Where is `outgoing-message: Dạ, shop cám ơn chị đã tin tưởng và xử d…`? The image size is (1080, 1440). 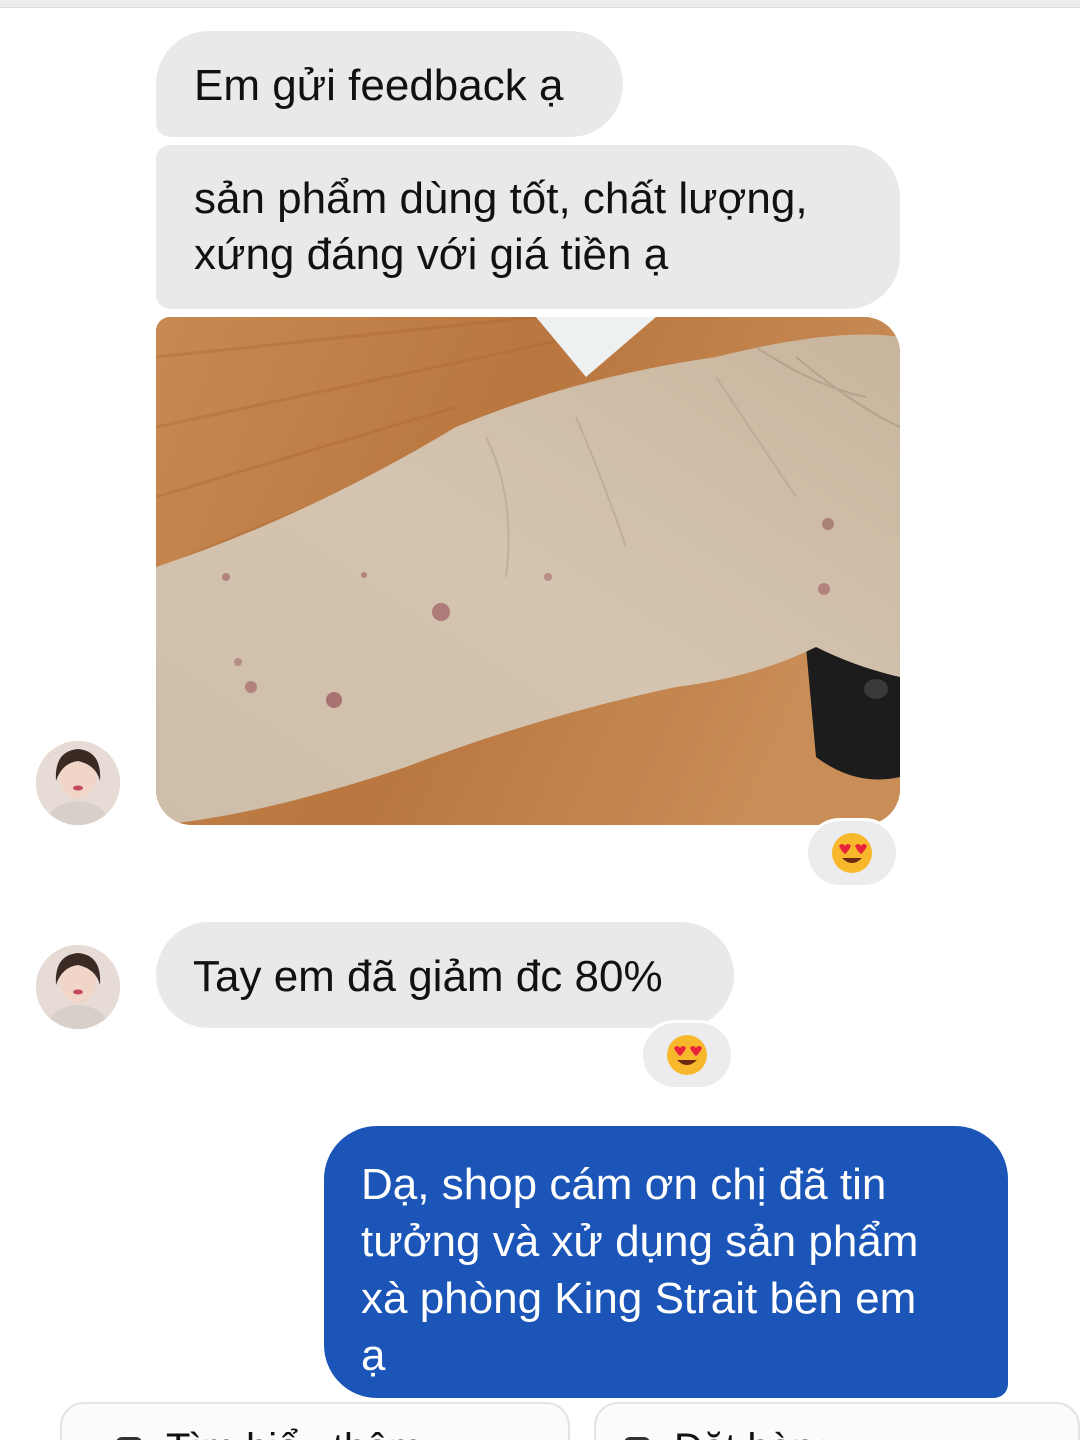 outgoing-message: Dạ, shop cám ơn chị đã tin tưởng và xử d… is located at coordinates (666, 1262).